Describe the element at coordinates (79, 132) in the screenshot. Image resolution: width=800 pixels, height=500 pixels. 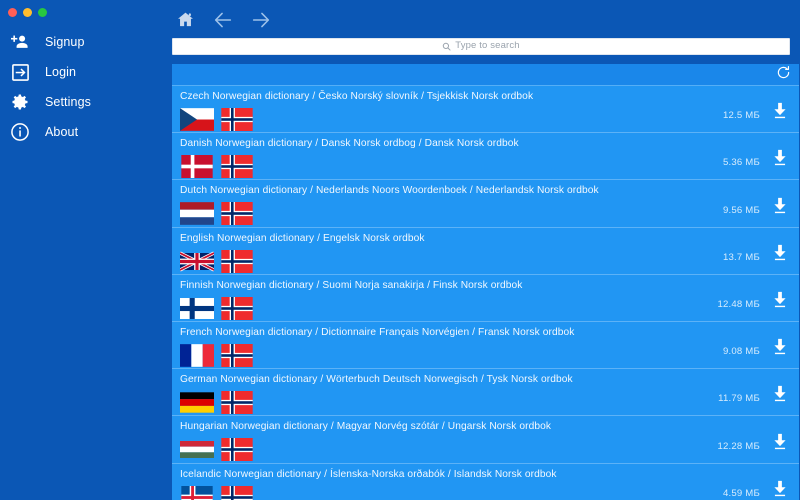
I see `sidebar-item-about: About` at that location.